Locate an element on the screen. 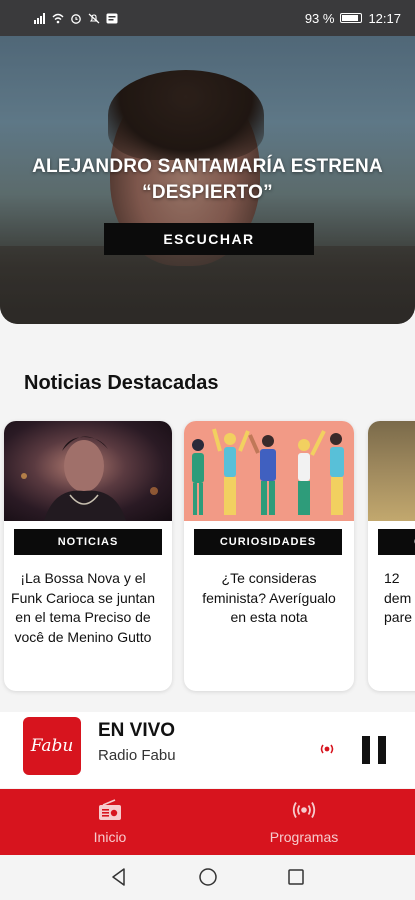 This screenshot has width=415, height=900. nav-label: Programas is located at coordinates (304, 837).